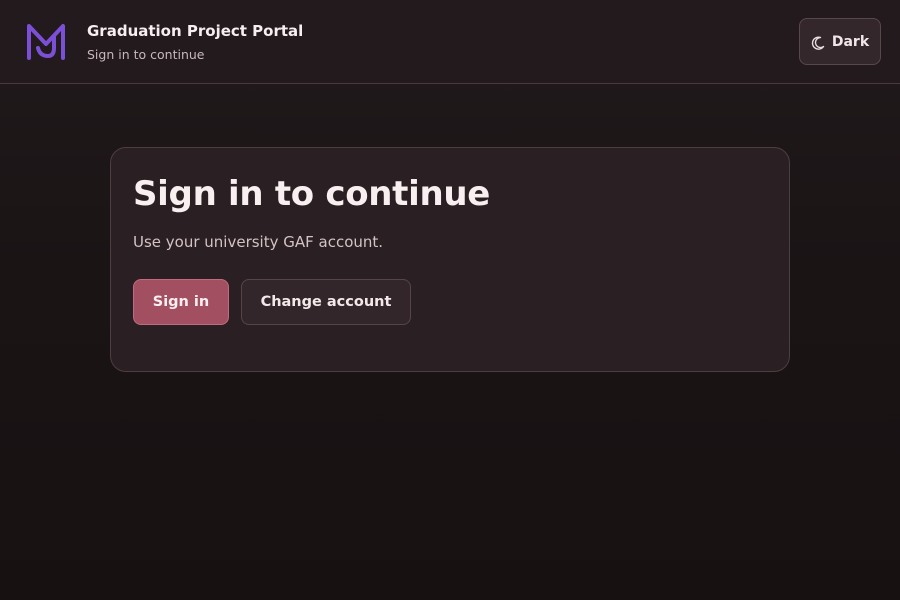  I want to click on app-title: Graduation Project Portal, so click(195, 31).